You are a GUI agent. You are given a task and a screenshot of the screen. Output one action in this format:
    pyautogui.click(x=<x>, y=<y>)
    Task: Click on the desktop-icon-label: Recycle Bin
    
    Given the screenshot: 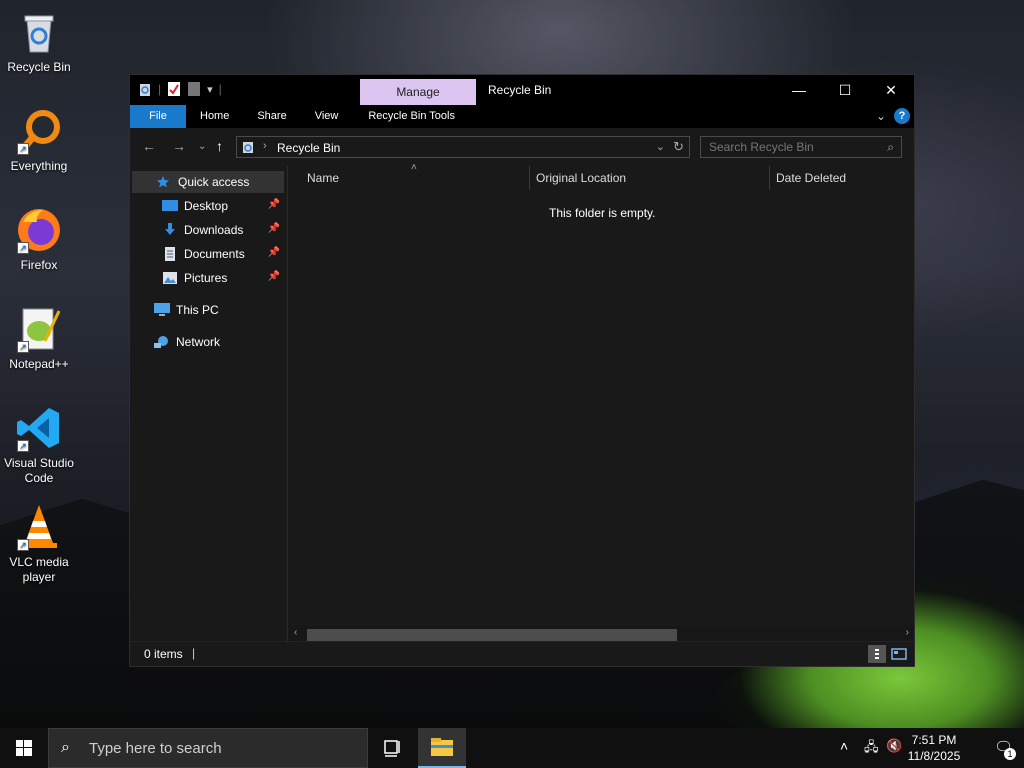 What is the action you would take?
    pyautogui.click(x=39, y=67)
    